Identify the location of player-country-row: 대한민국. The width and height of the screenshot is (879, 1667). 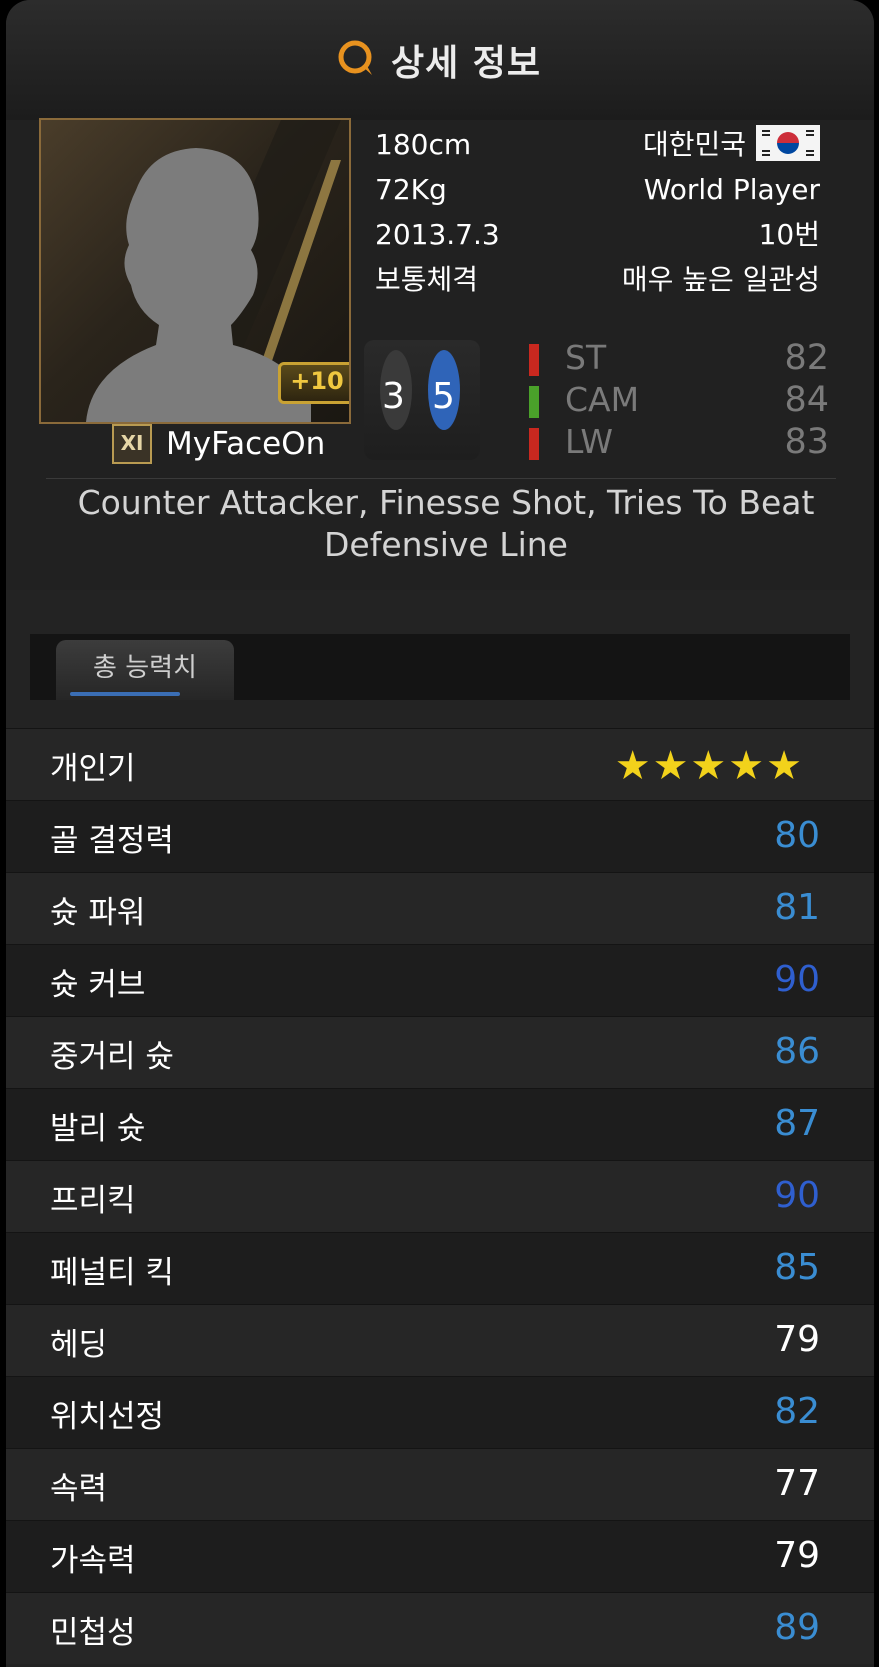
(721, 144).